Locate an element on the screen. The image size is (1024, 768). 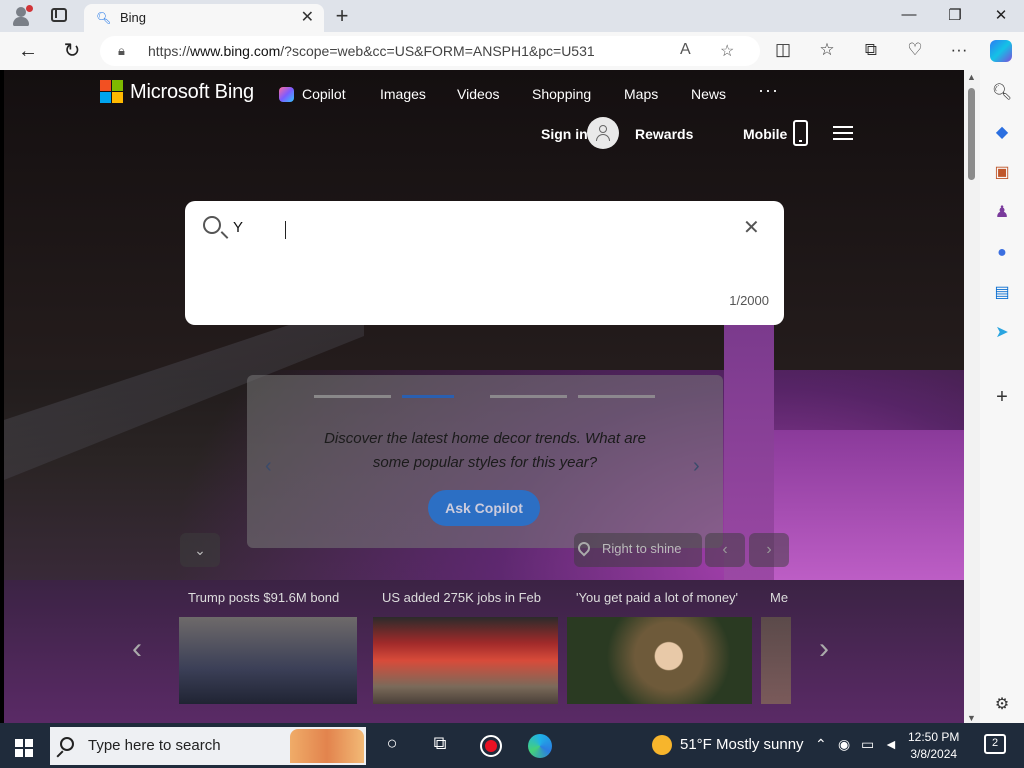
sidebar-outlook-icon: ▤ is located at coordinates (1002, 293).